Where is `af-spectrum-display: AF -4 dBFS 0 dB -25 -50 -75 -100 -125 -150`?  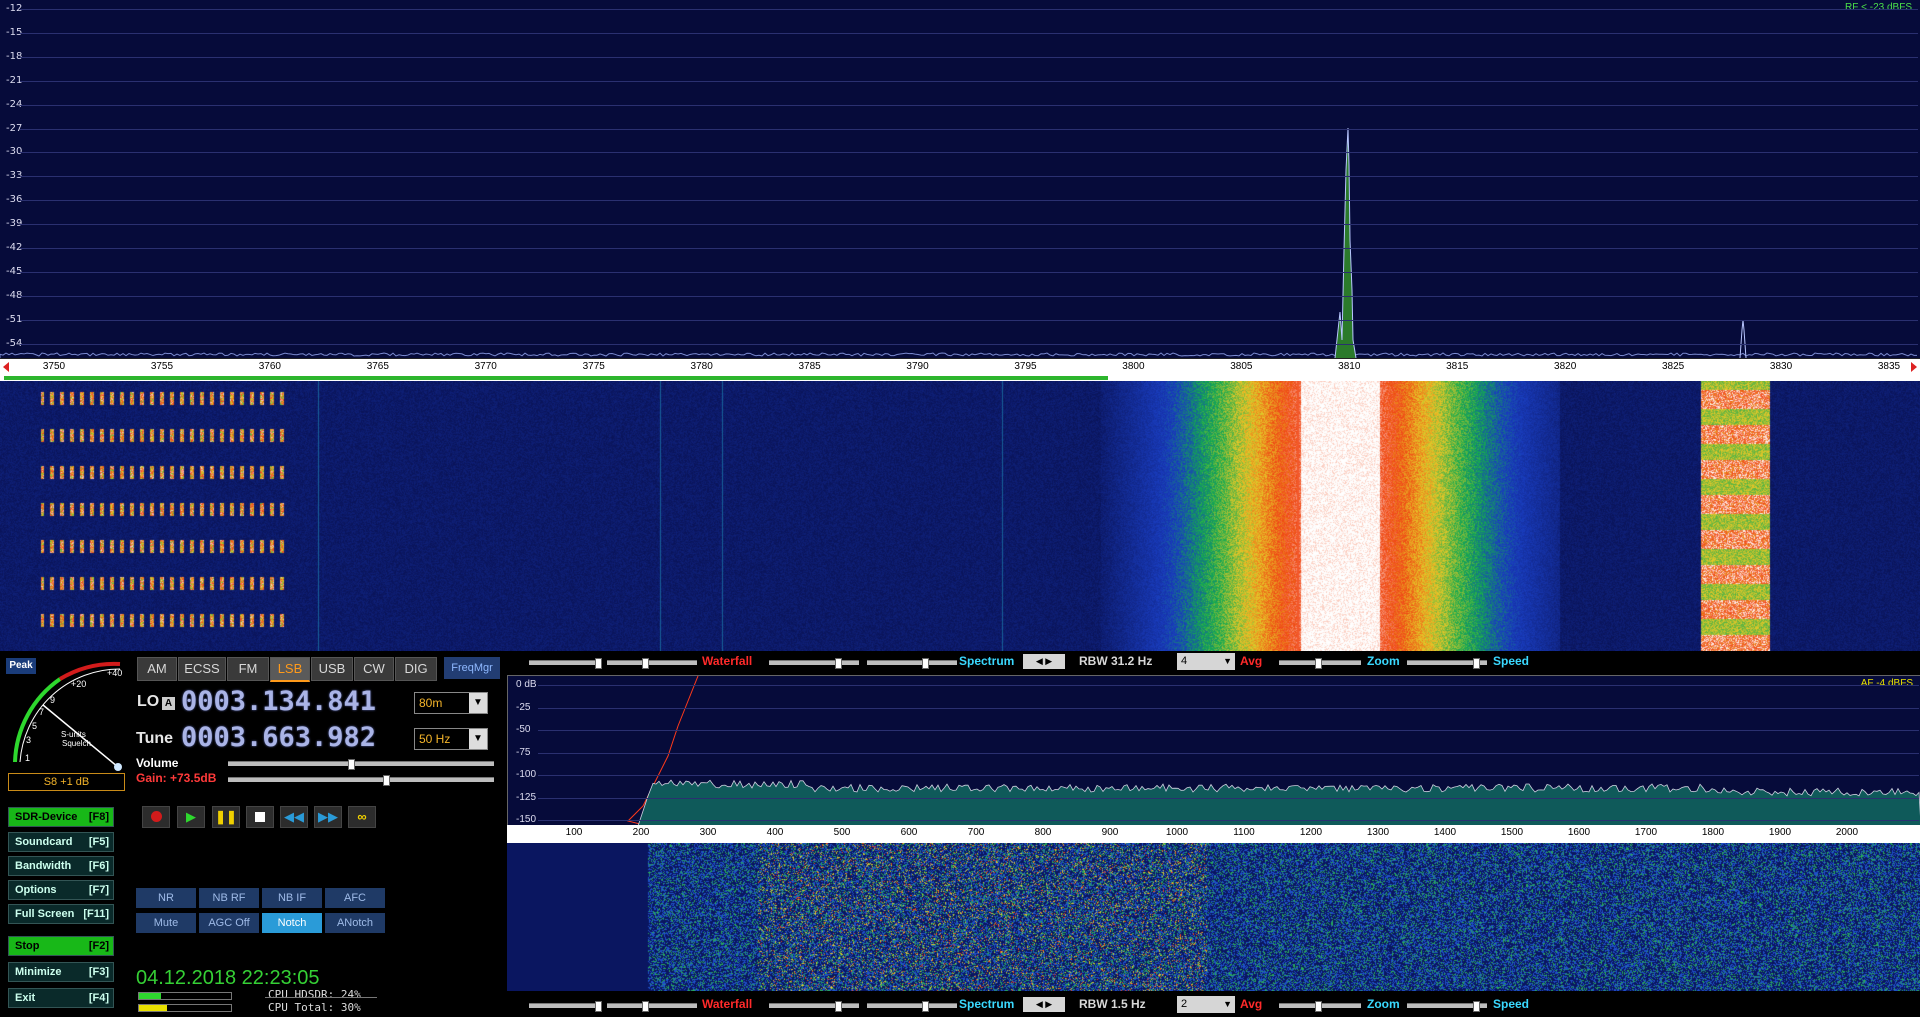
af-spectrum-display: AF -4 dBFS 0 dB -25 -50 -75 -100 -125 -150 is located at coordinates (1213, 751).